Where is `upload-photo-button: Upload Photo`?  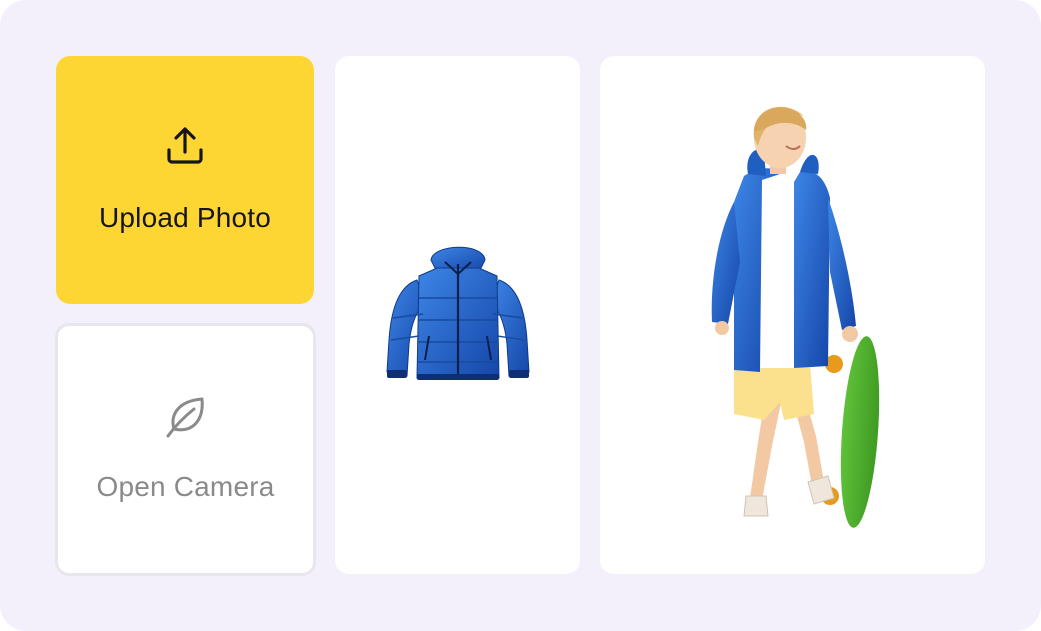
upload-photo-button: Upload Photo is located at coordinates (185, 180).